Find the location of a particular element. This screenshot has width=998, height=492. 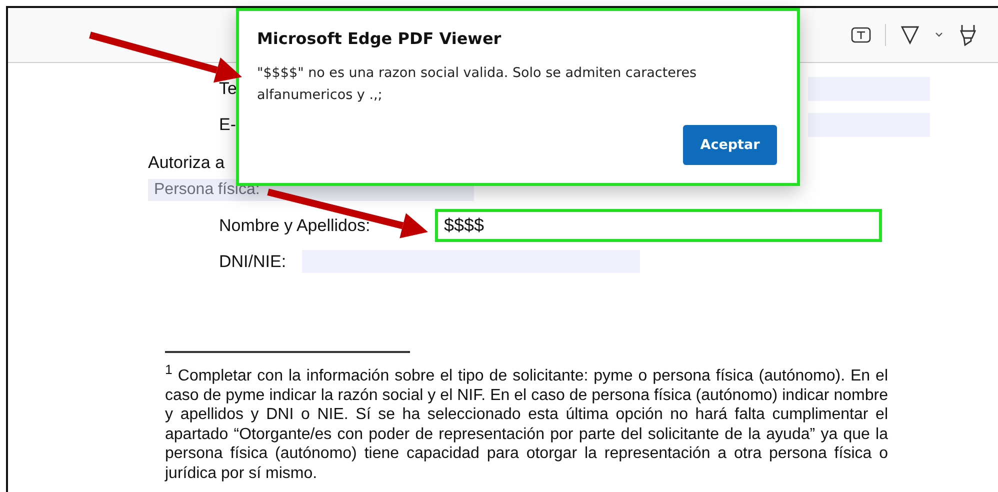

field-label: DNI/NIE: is located at coordinates (253, 262).